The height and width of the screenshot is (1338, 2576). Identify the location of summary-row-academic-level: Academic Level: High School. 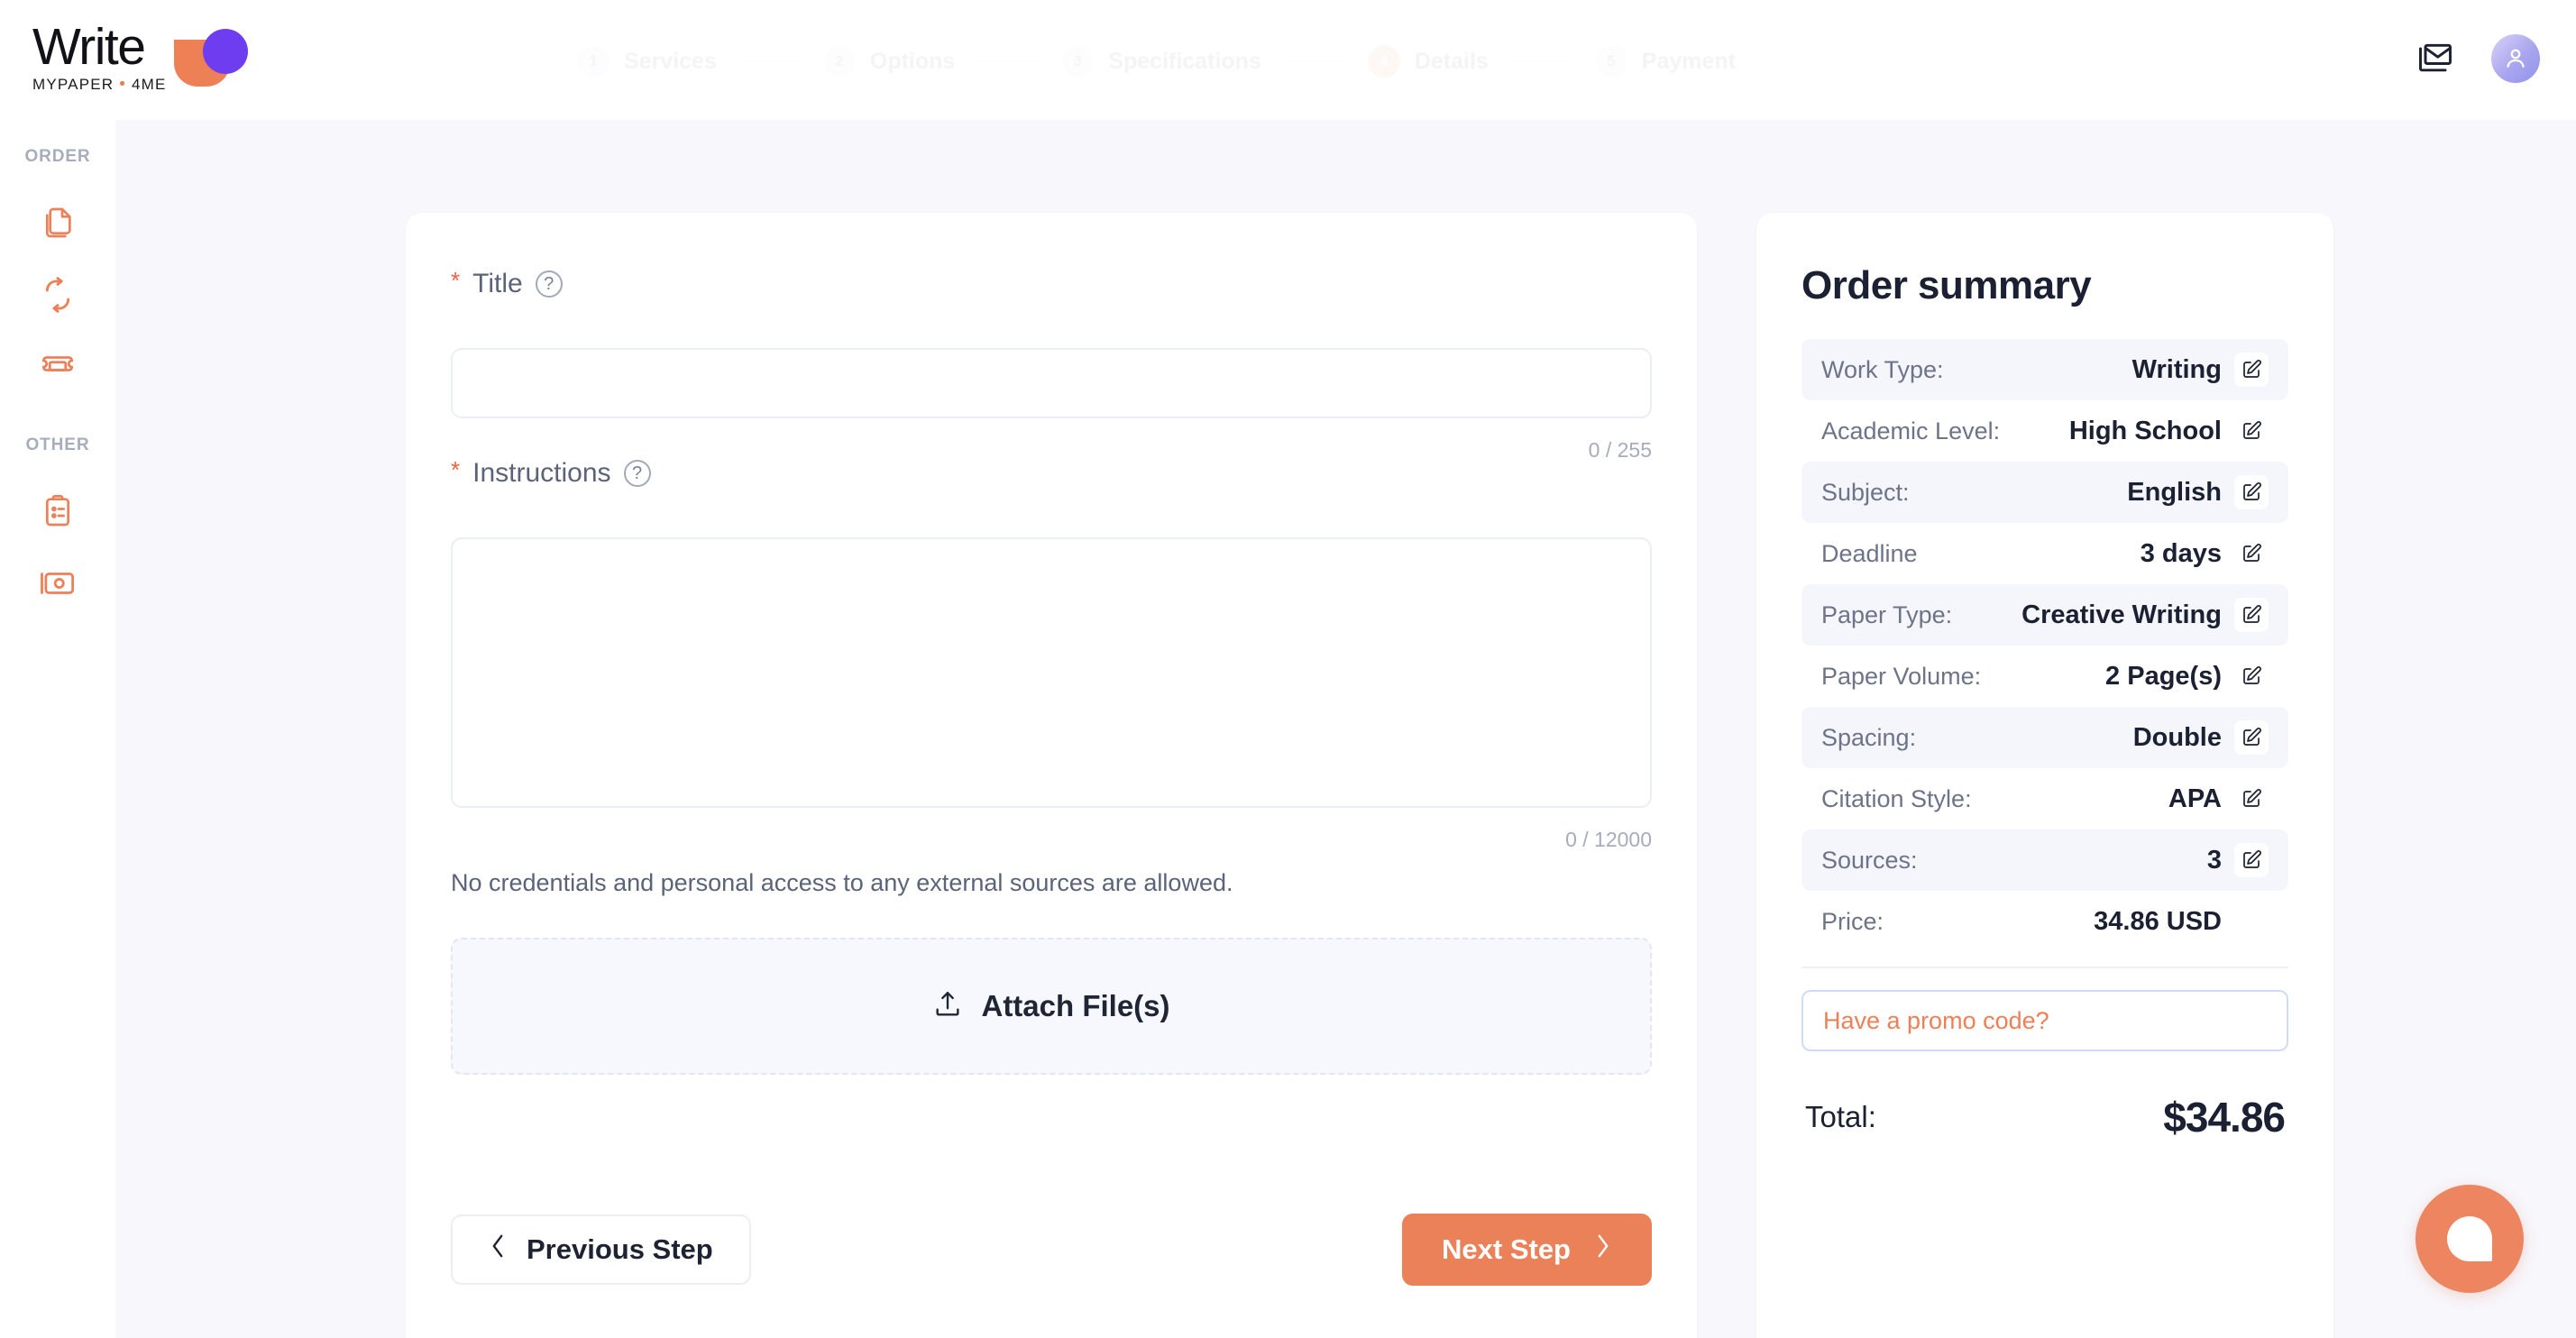
(2044, 431).